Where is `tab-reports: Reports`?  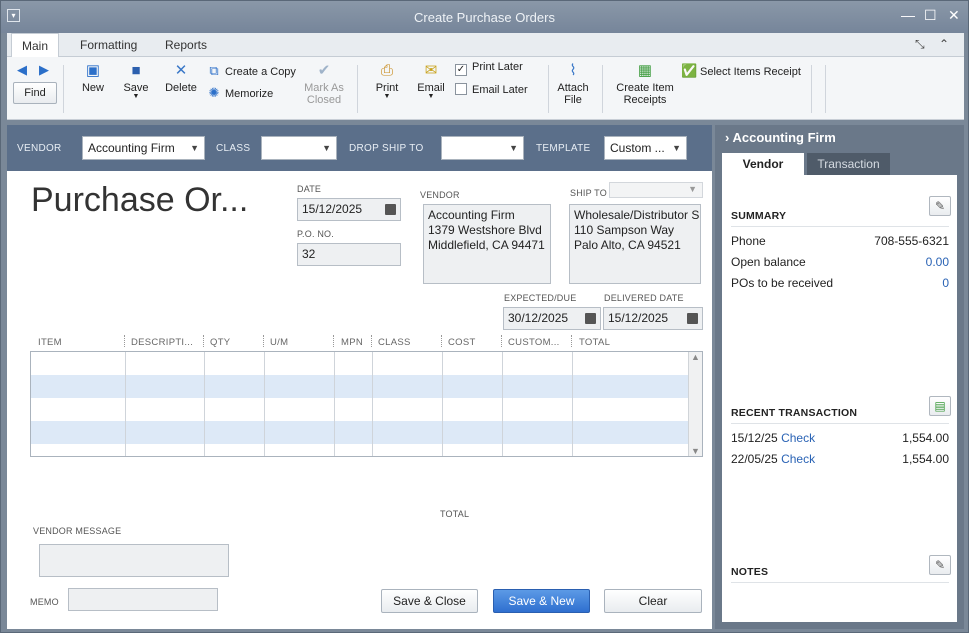
tab-reports: Reports is located at coordinates (186, 45).